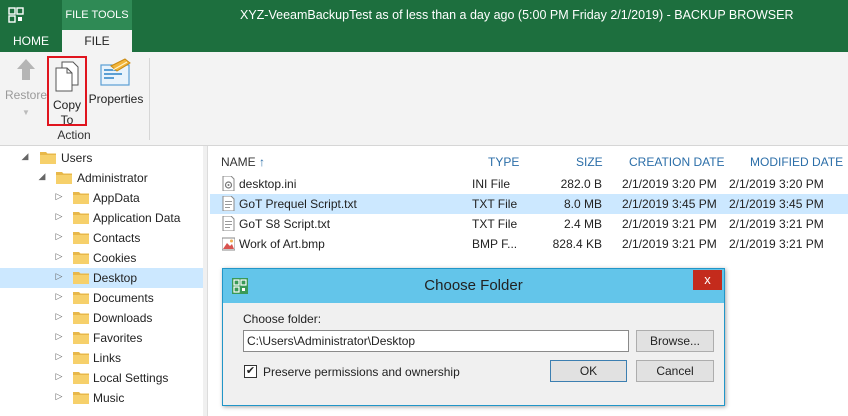 This screenshot has height=416, width=848. I want to click on copy-to-button: Copy To, so click(67, 91).